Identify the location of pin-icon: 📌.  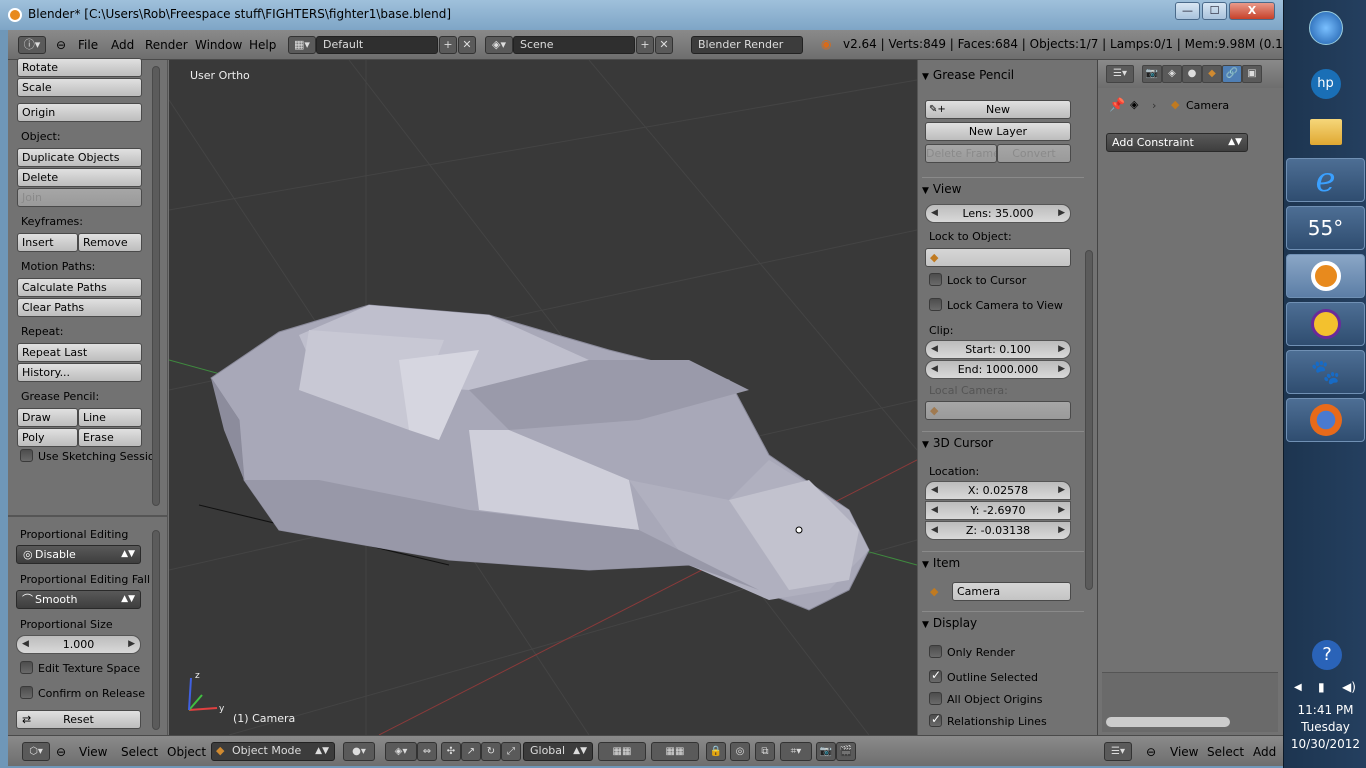
(1117, 105).